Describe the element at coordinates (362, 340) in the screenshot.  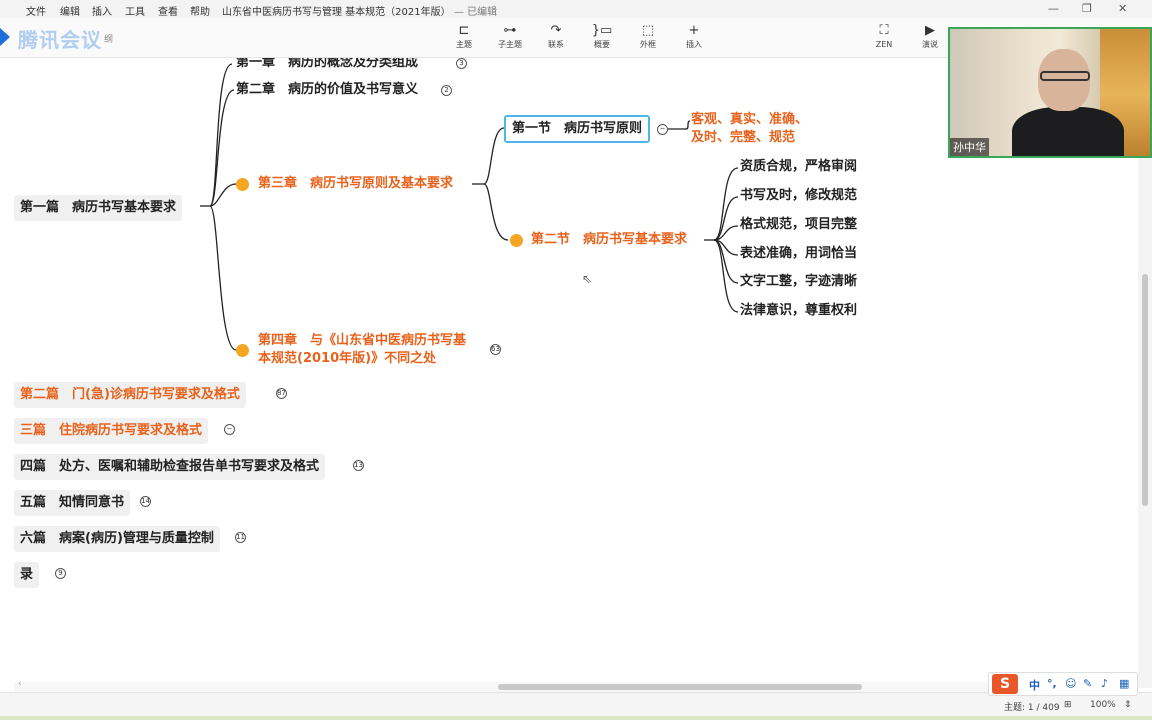
I see `chapter-4-line1: 第四章 与《山东省中医病历书写基` at that location.